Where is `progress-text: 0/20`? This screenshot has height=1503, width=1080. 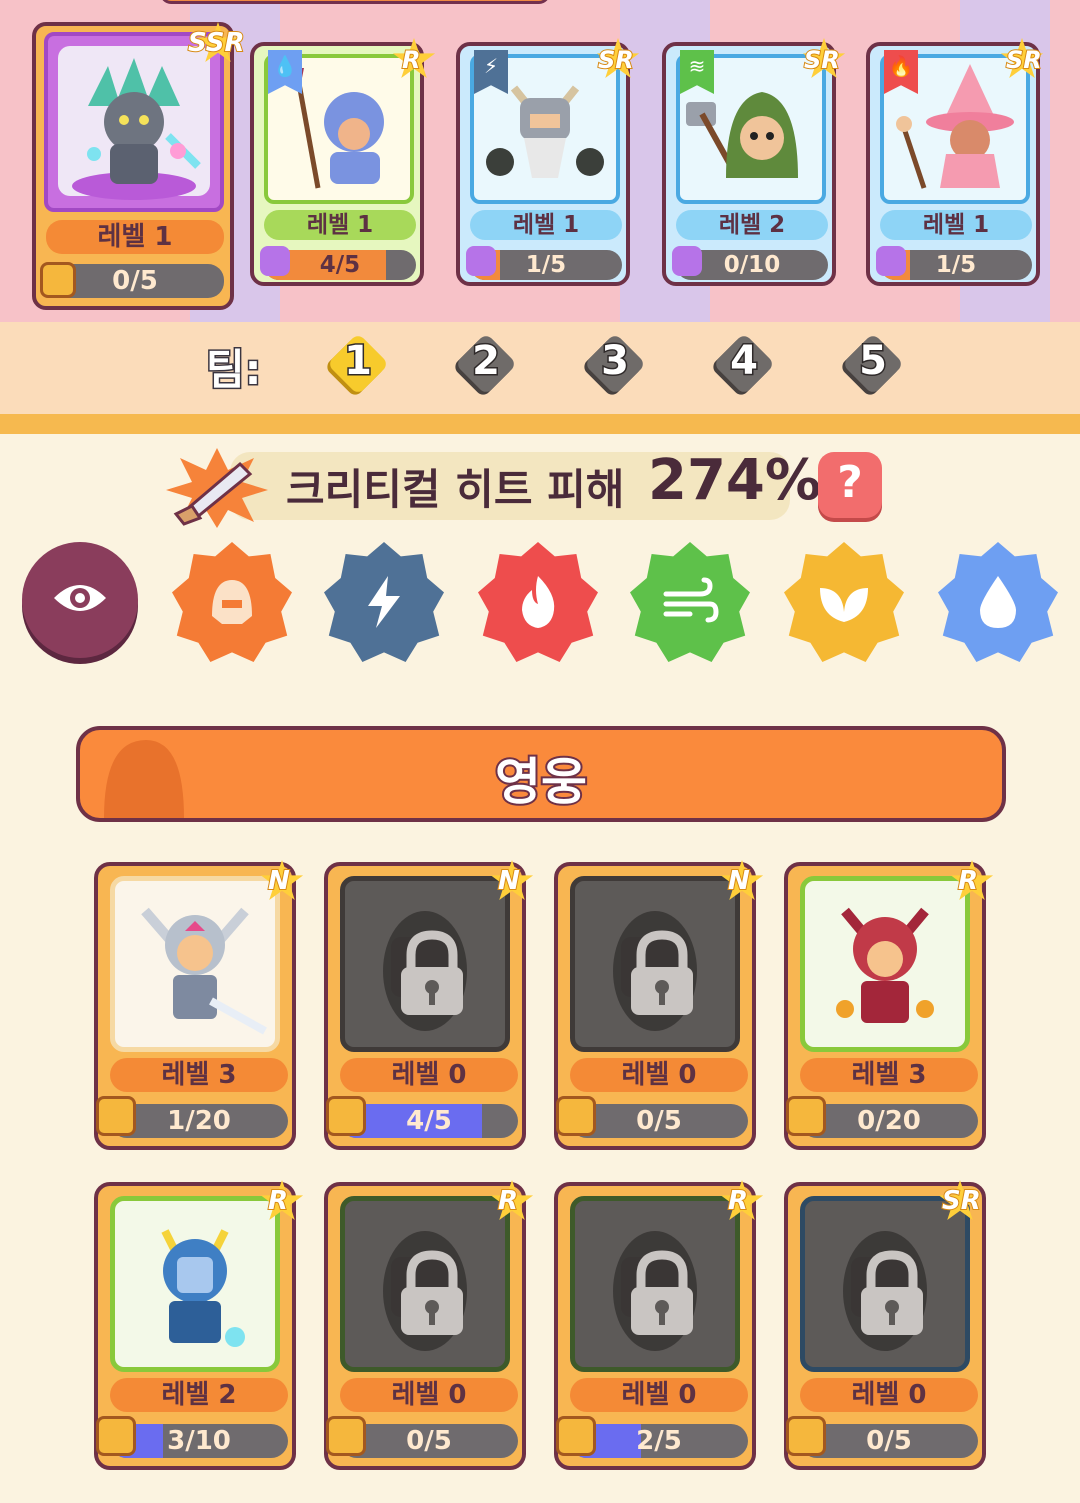 progress-text: 0/20 is located at coordinates (889, 1121).